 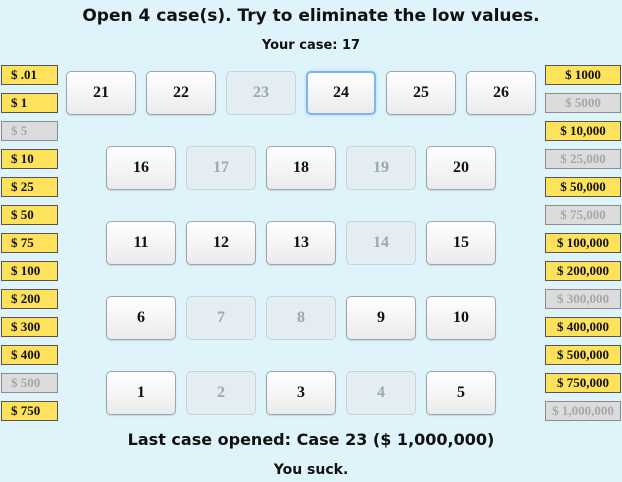 I want to click on case-17: 17, so click(x=221, y=168).